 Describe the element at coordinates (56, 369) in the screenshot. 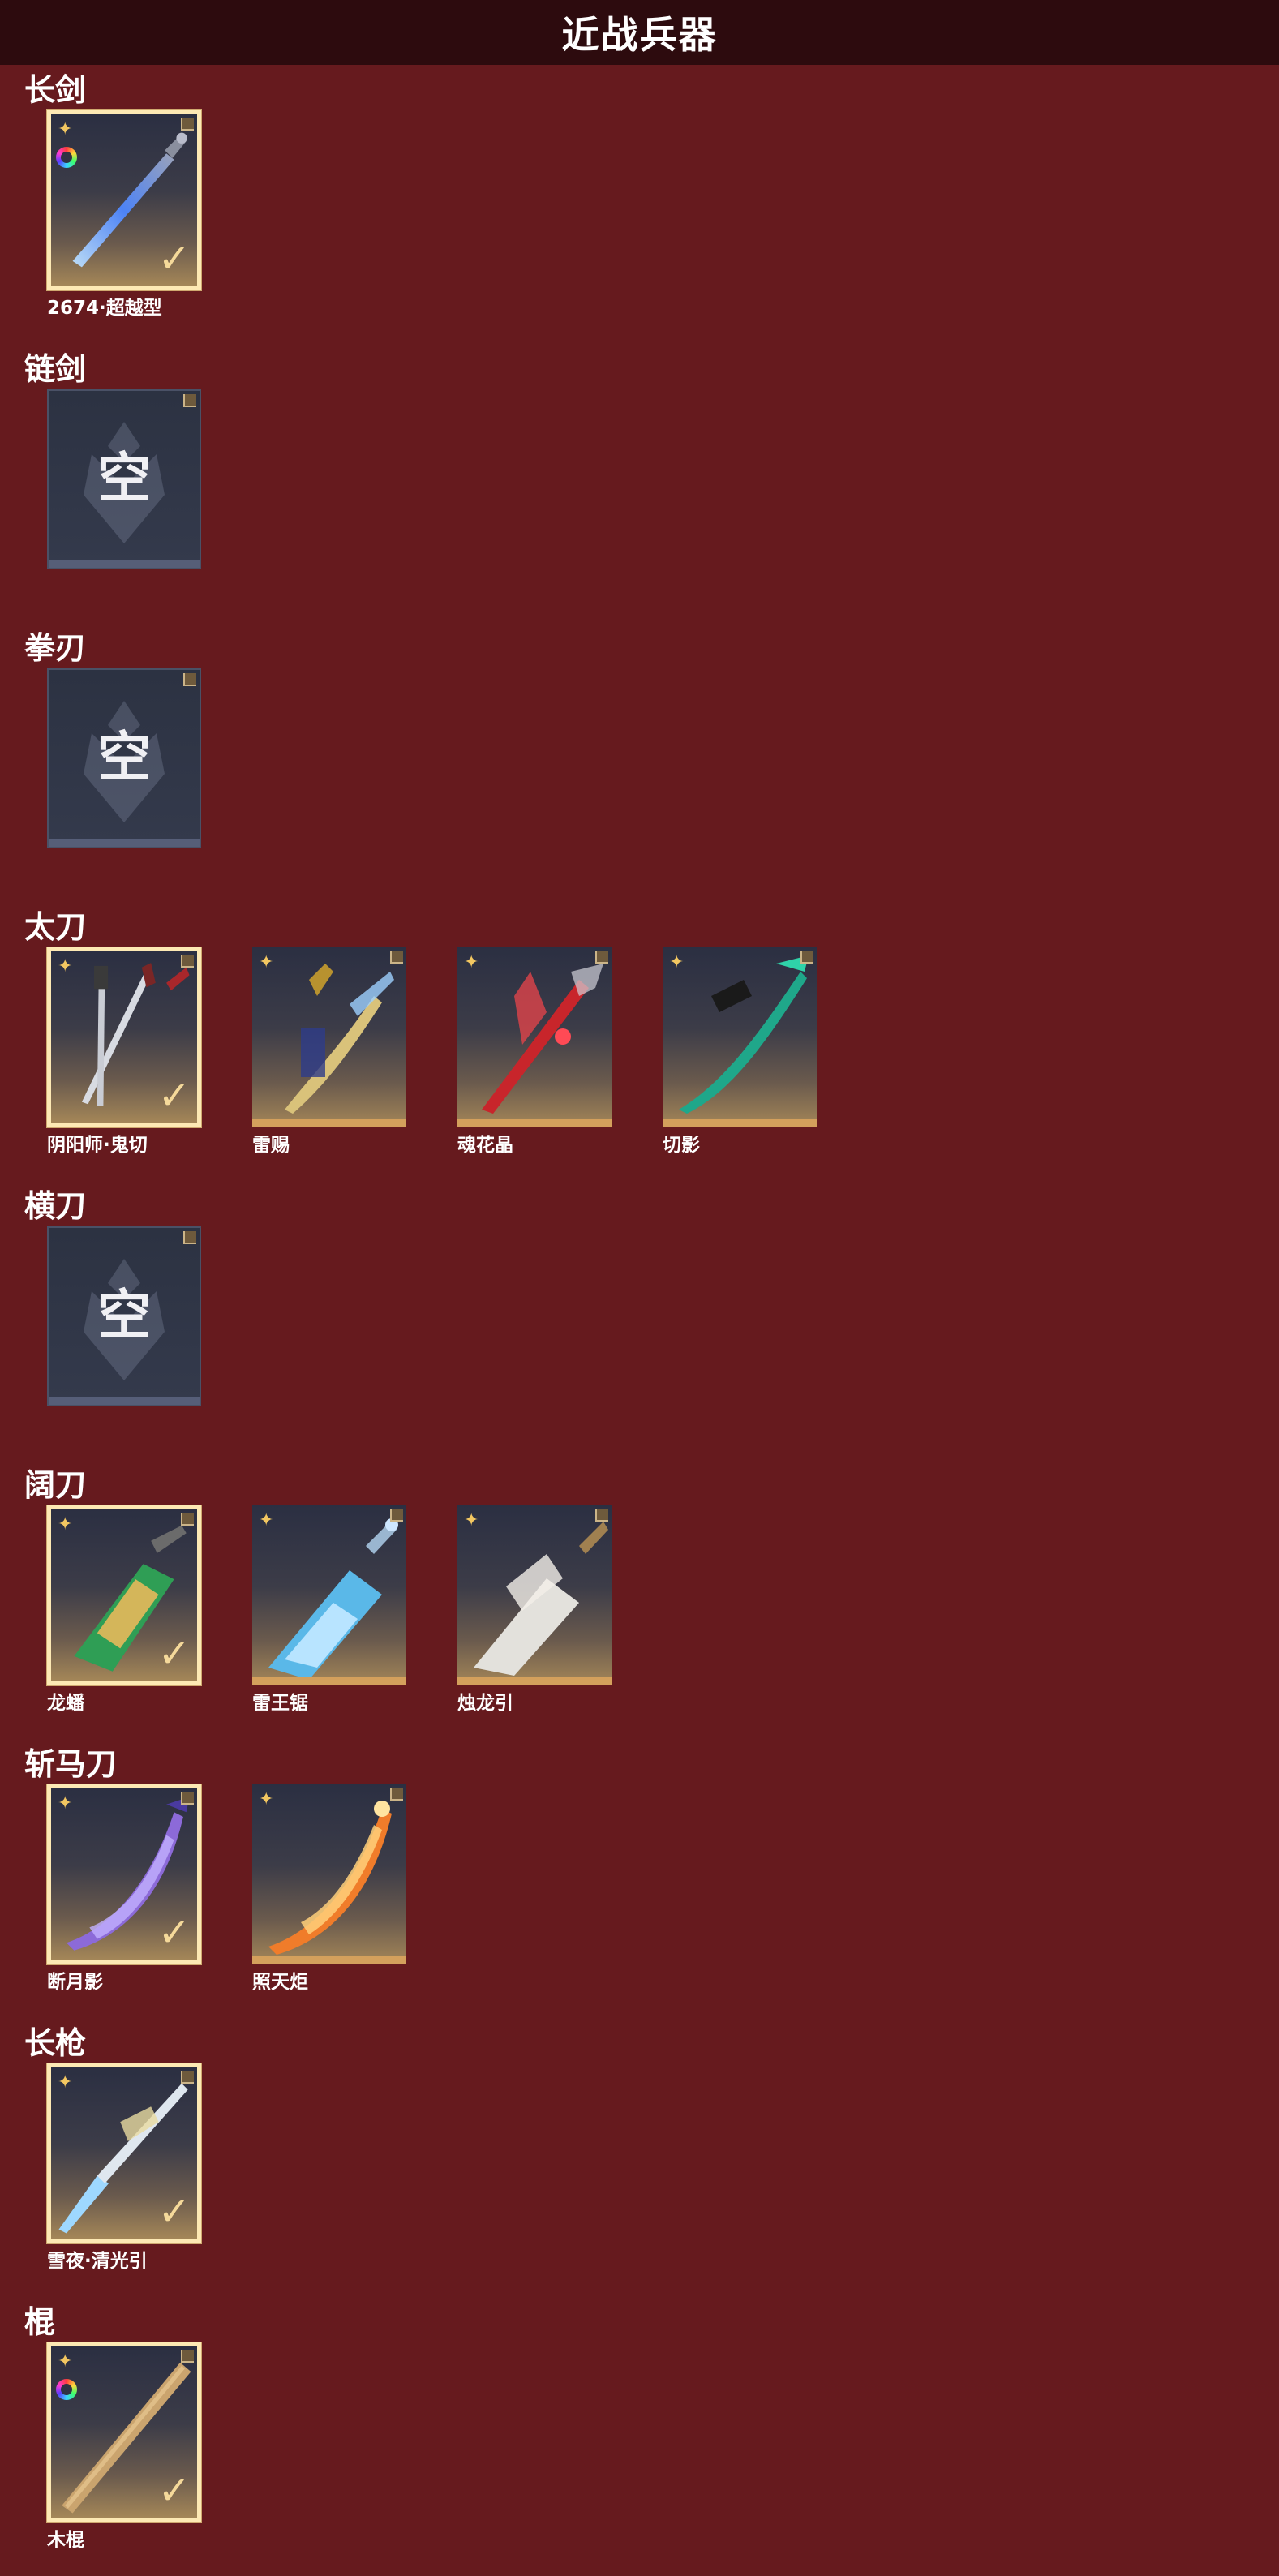

I see `category-title: 链剑` at that location.